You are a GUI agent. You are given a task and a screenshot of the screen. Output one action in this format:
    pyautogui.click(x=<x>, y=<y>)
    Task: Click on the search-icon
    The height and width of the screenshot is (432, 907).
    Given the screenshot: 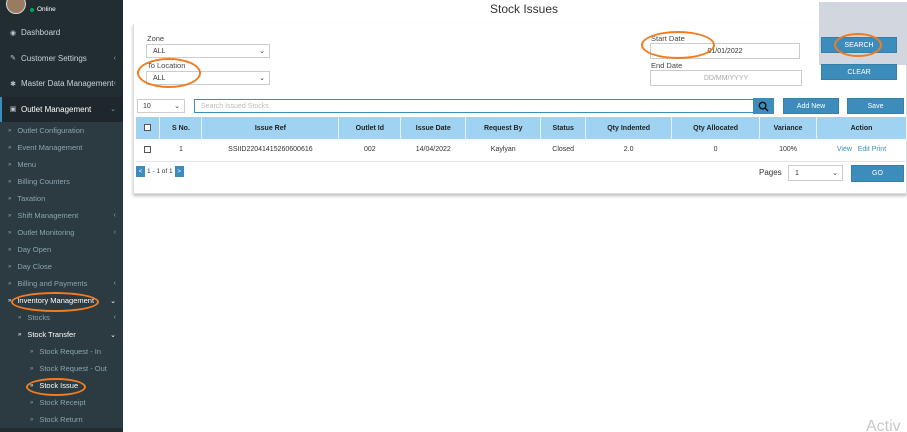 What is the action you would take?
    pyautogui.click(x=763, y=106)
    